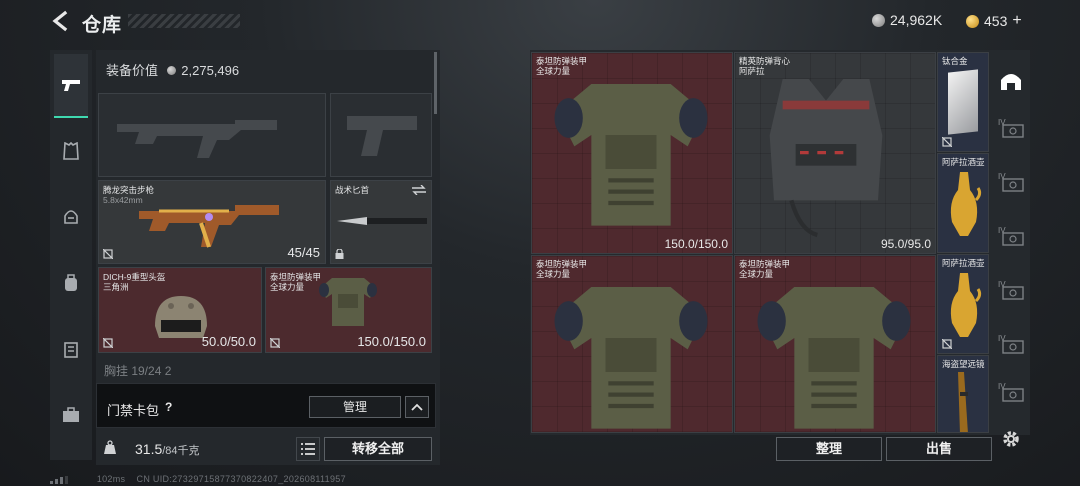 This screenshot has width=1080, height=486. I want to click on vest-item-icon, so click(826, 158).